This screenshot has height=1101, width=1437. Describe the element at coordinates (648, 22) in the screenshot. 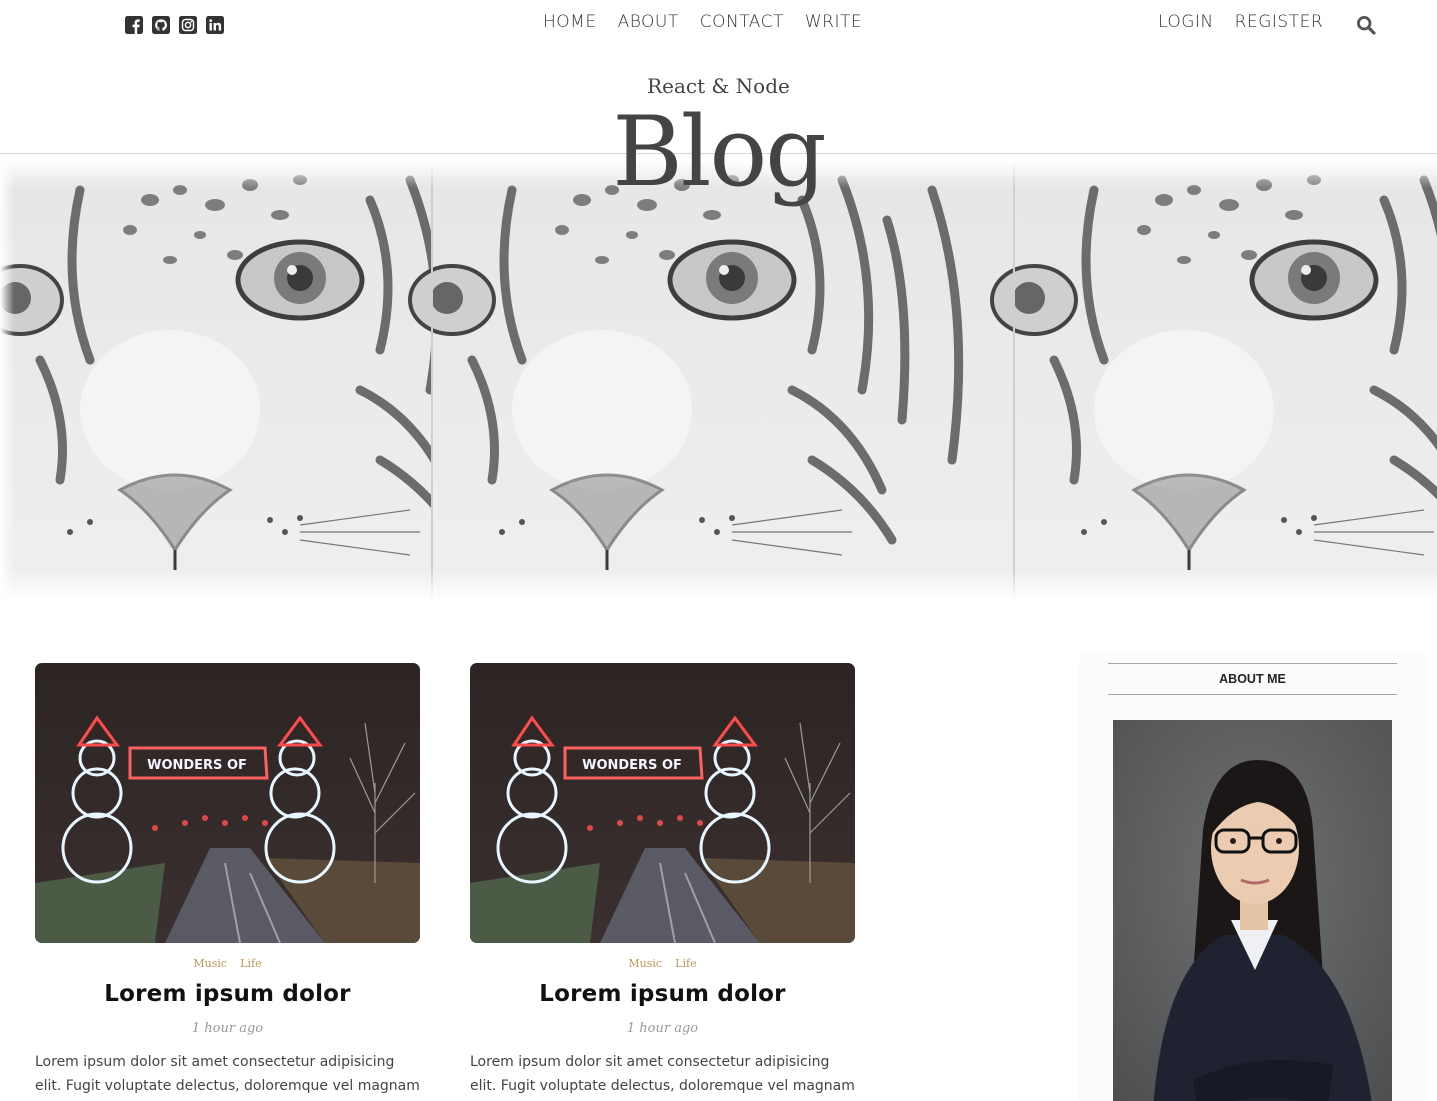

I see `nav-about: ABOUT` at that location.